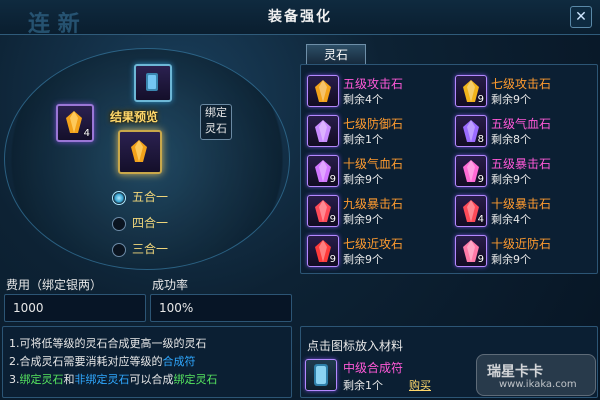  What do you see at coordinates (150, 223) in the screenshot?
I see `option-label: 四合一` at bounding box center [150, 223].